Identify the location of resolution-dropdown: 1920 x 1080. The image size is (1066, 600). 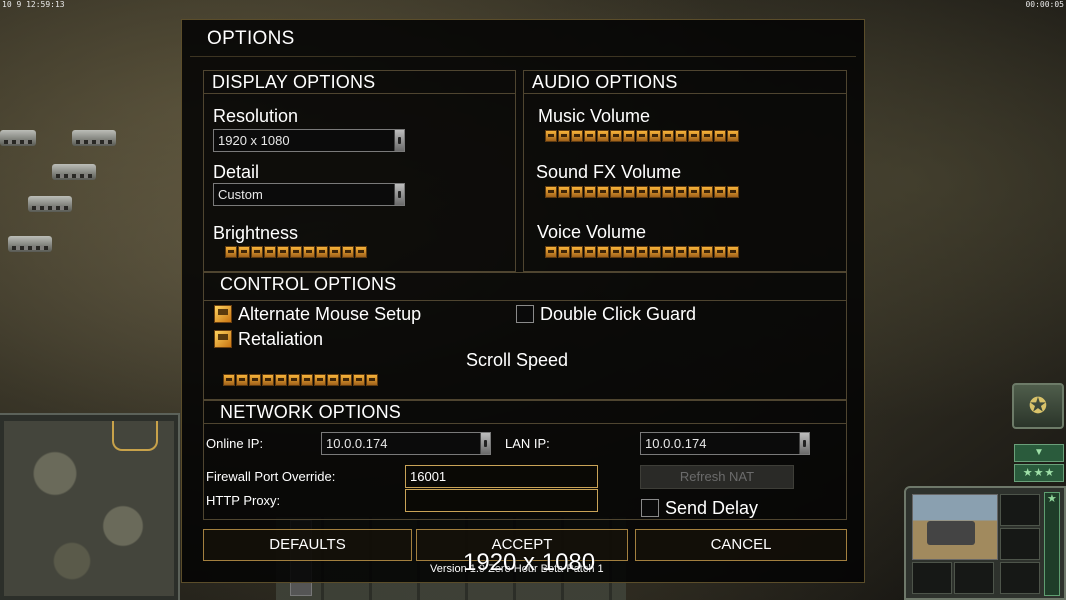
(309, 140).